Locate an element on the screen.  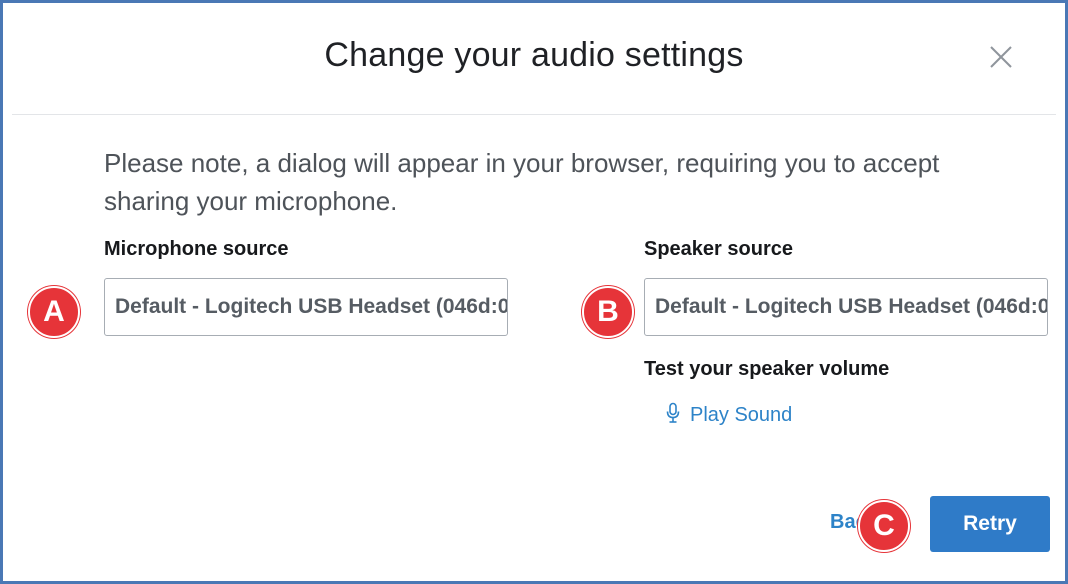
microphone-icon is located at coordinates (673, 415).